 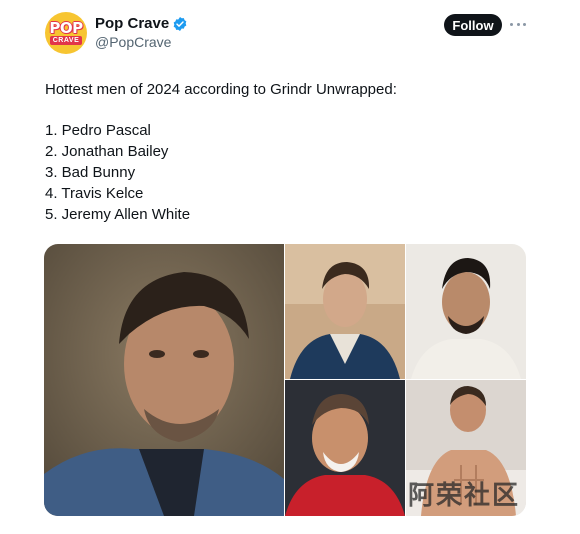 I want to click on avatar-logo-subtext: CRAVE, so click(x=66, y=40).